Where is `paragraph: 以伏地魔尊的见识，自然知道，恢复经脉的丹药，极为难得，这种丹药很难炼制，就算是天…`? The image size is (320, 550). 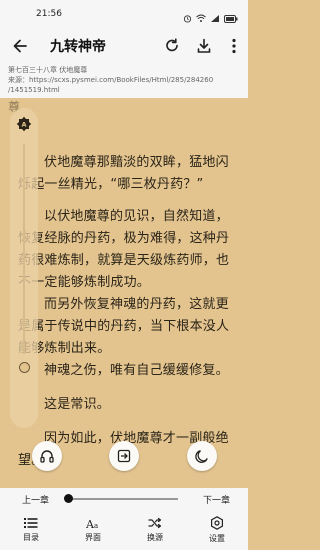 paragraph: 以伏地魔尊的见识，自然知道，恢复经脉的丹药，极为难得，这种丹药很难炼制，就算是天… is located at coordinates (124, 249).